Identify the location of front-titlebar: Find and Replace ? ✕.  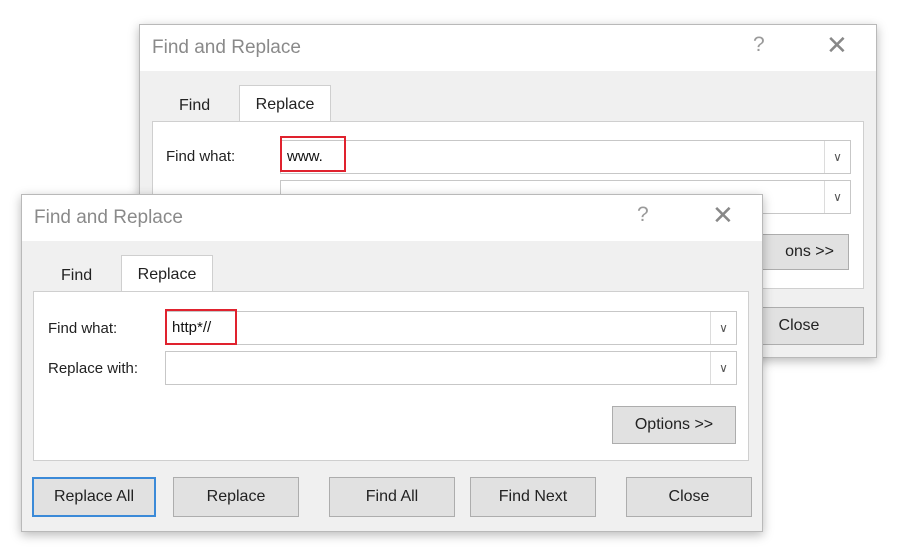
(392, 218).